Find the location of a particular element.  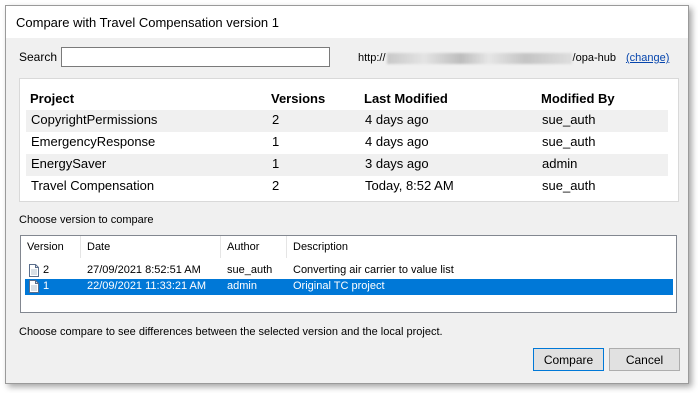

change-server-link: (change) is located at coordinates (647, 58).